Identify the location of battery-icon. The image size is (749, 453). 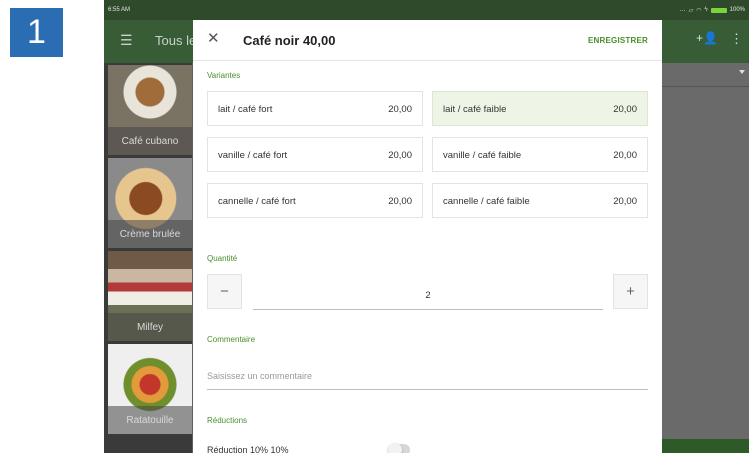
(718, 10).